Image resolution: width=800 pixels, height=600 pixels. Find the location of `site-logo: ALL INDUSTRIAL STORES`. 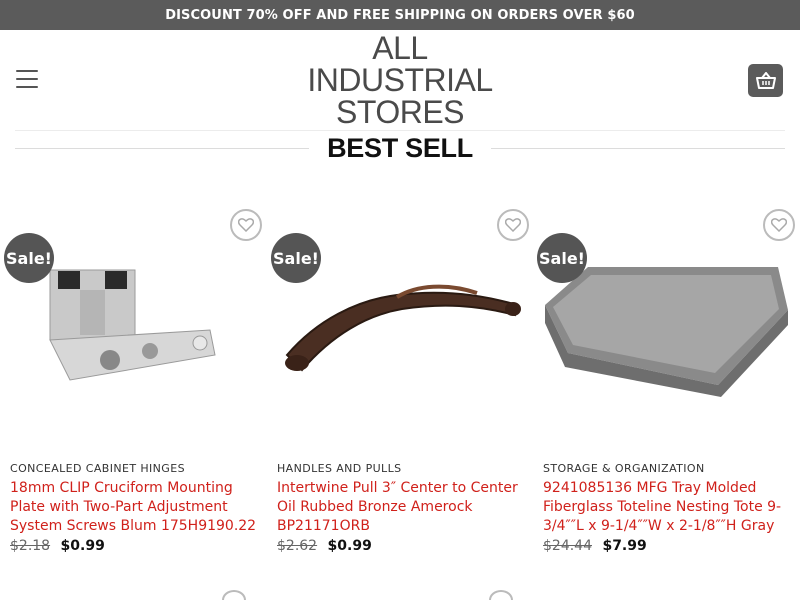

site-logo: ALL INDUSTRIAL STORES is located at coordinates (400, 80).